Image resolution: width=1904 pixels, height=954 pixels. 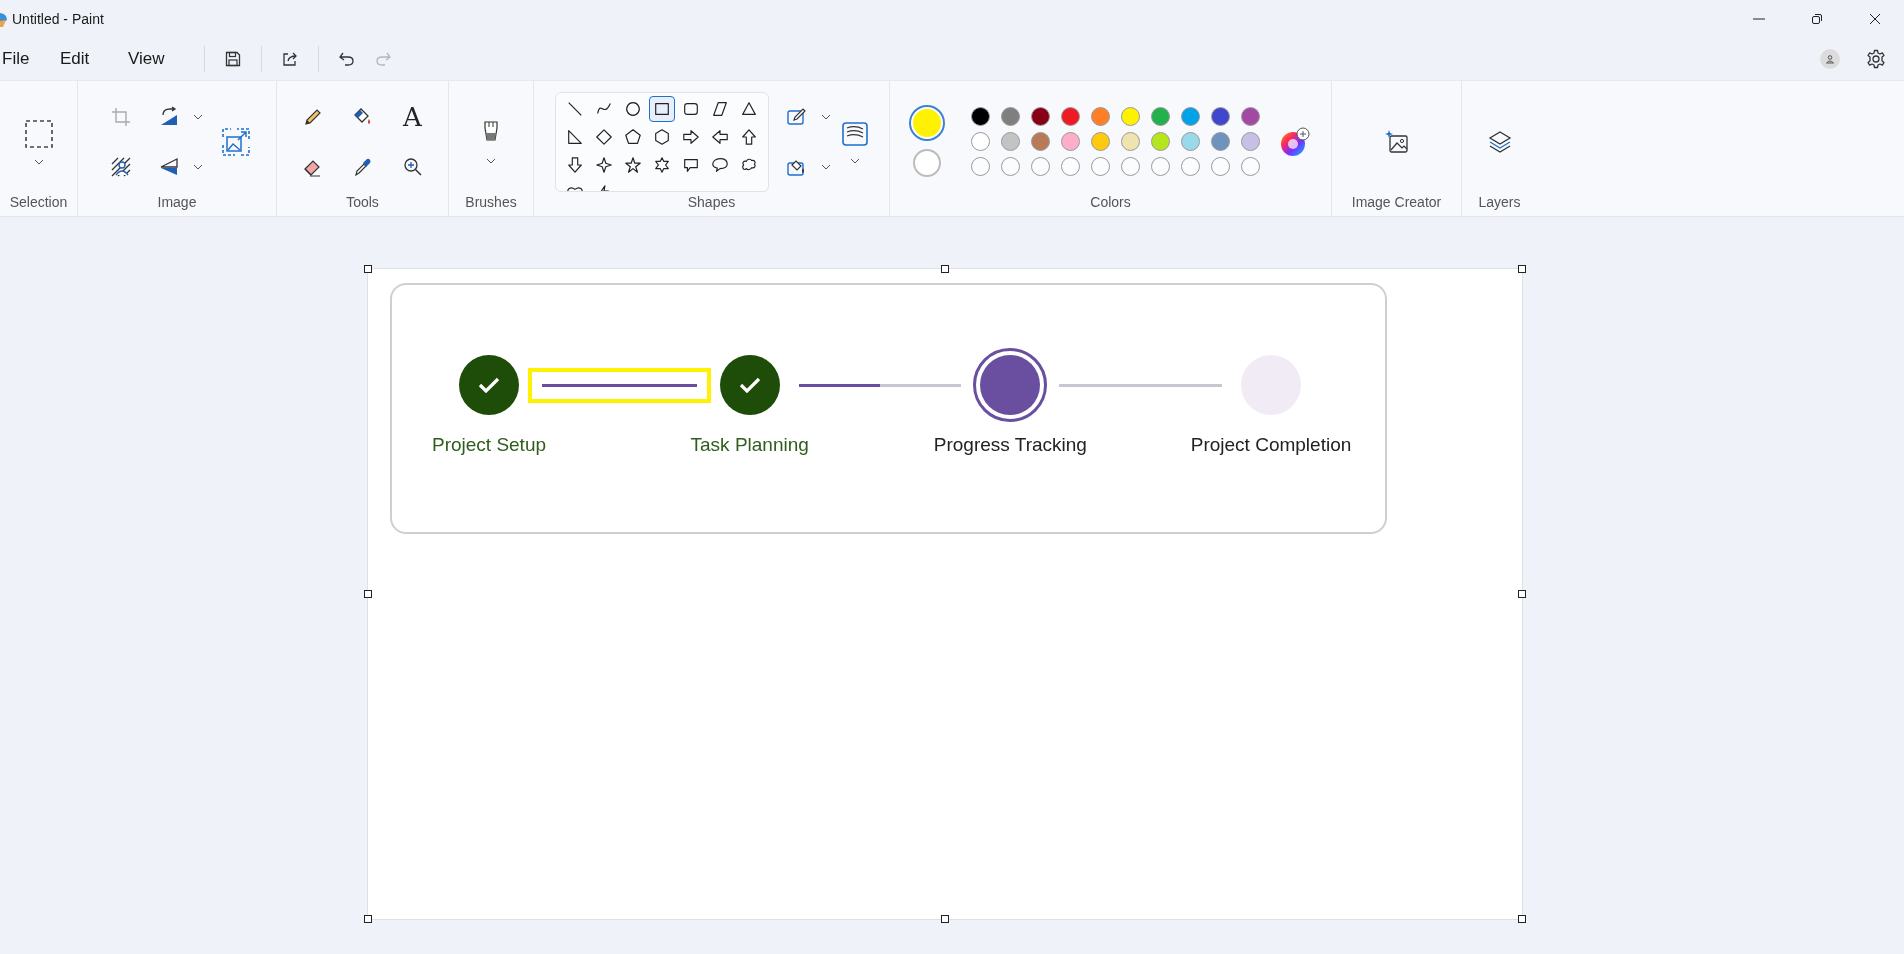 I want to click on restore-icon, so click(x=1817, y=19).